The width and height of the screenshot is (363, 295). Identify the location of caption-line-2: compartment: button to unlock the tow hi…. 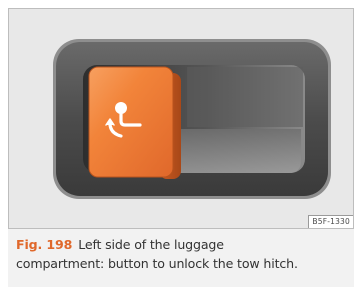
(157, 263).